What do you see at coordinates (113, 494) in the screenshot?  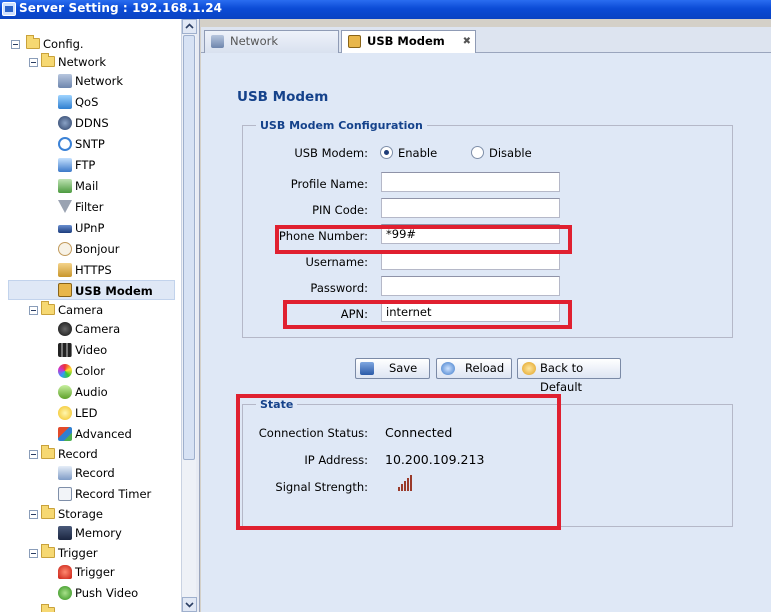 I see `tree-item-label: Record Timer` at bounding box center [113, 494].